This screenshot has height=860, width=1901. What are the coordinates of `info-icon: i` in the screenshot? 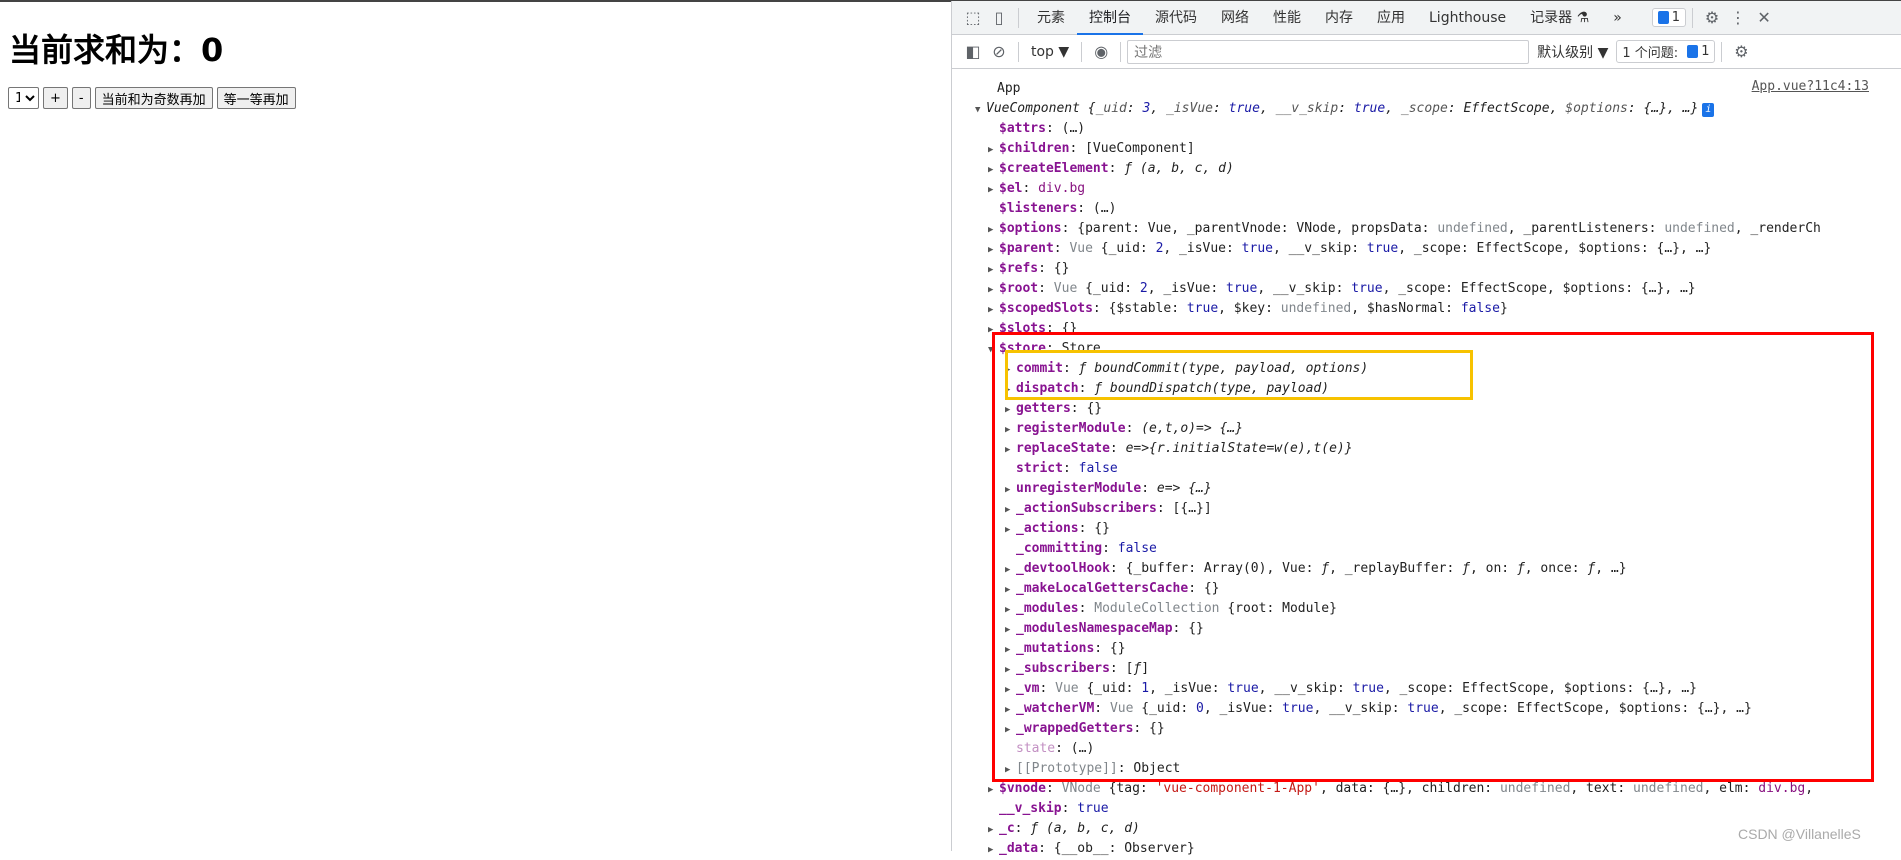 It's located at (1708, 110).